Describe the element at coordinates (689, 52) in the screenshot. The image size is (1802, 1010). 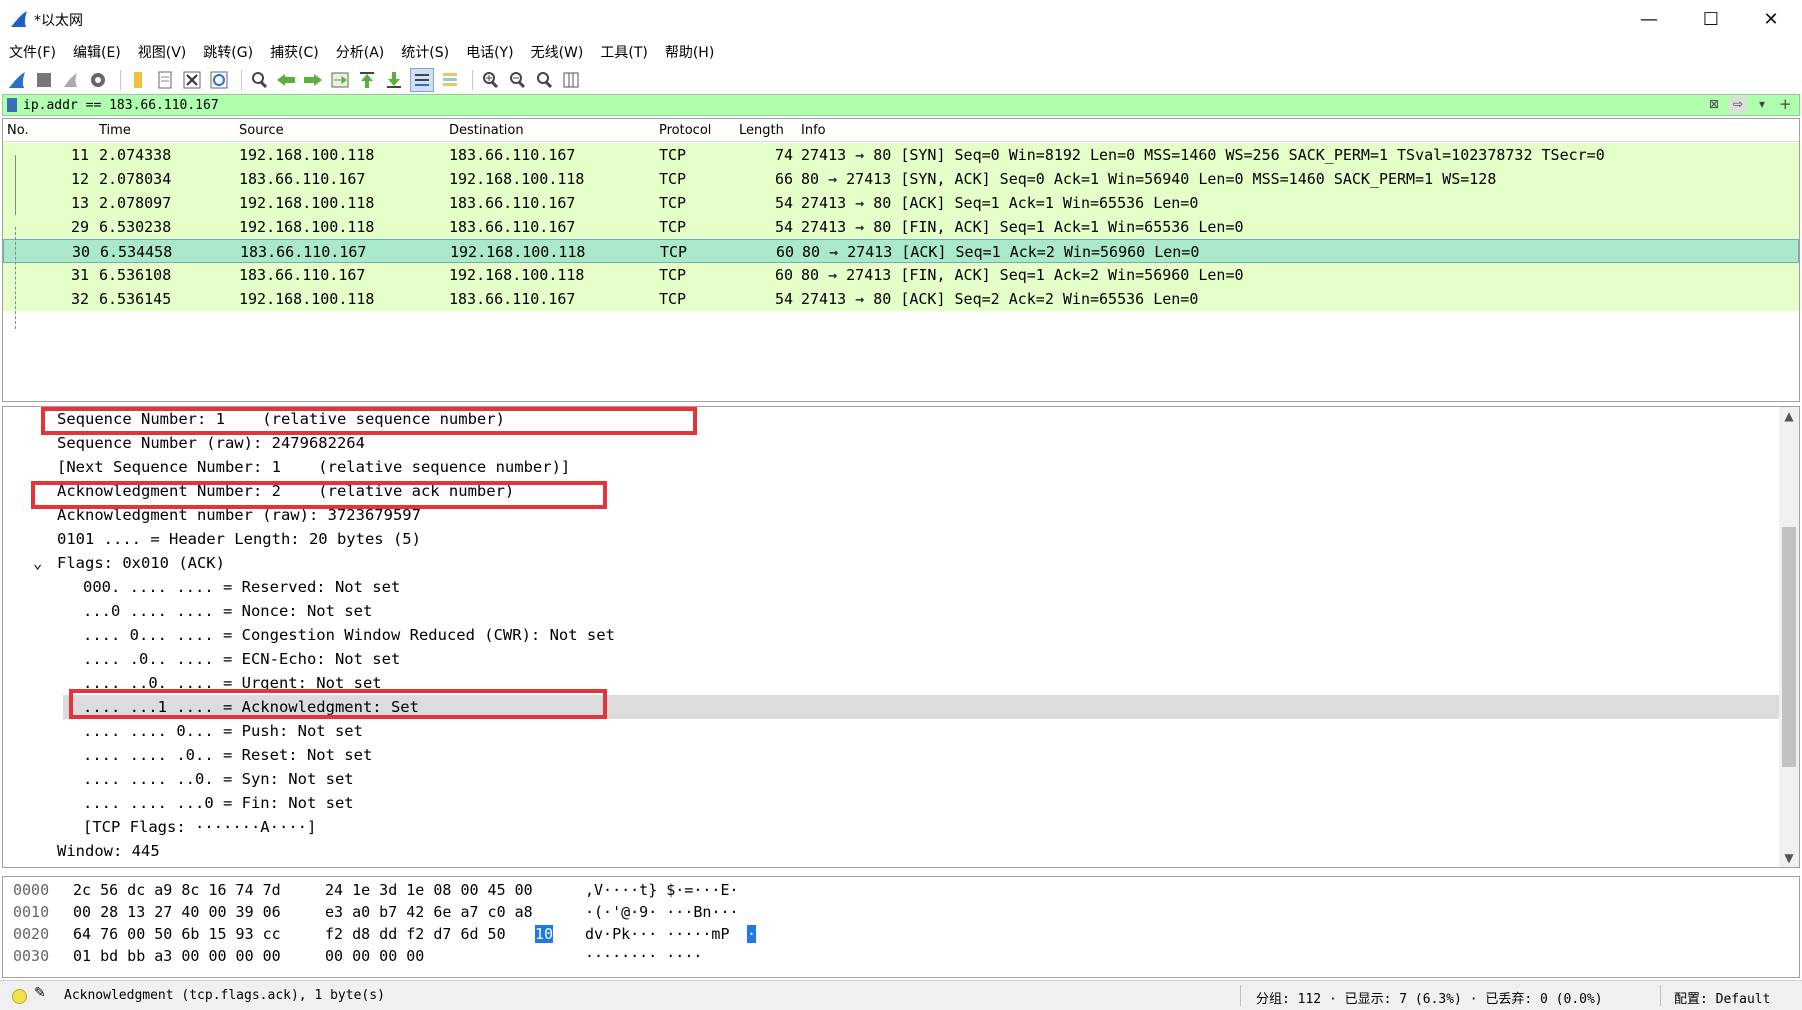
I see `menu-help: 帮助(H)` at that location.